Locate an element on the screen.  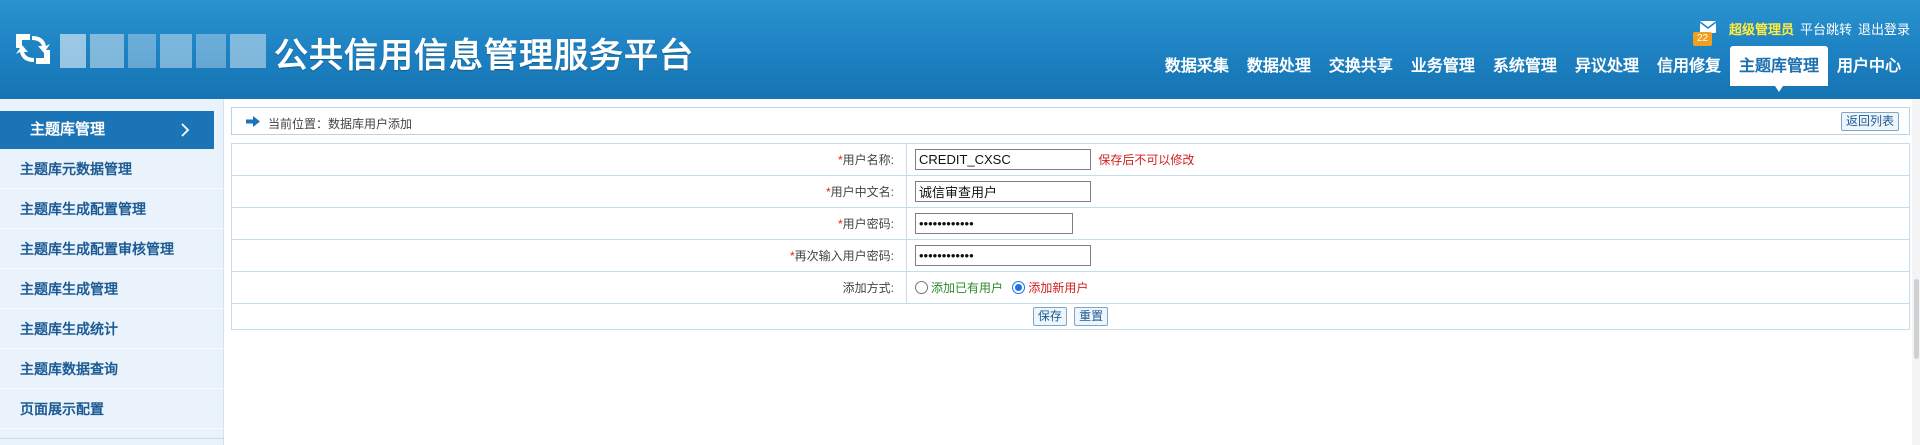
form-row-add-mode: 添加方式: 添加已有用户 添加新用户 is located at coordinates (1070, 287).